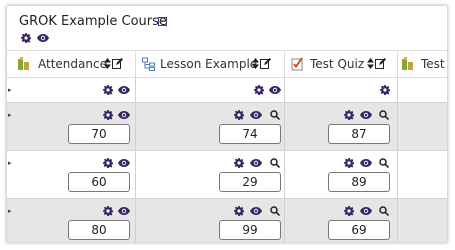 The image size is (455, 250). I want to click on grade-input: 89, so click(359, 182).